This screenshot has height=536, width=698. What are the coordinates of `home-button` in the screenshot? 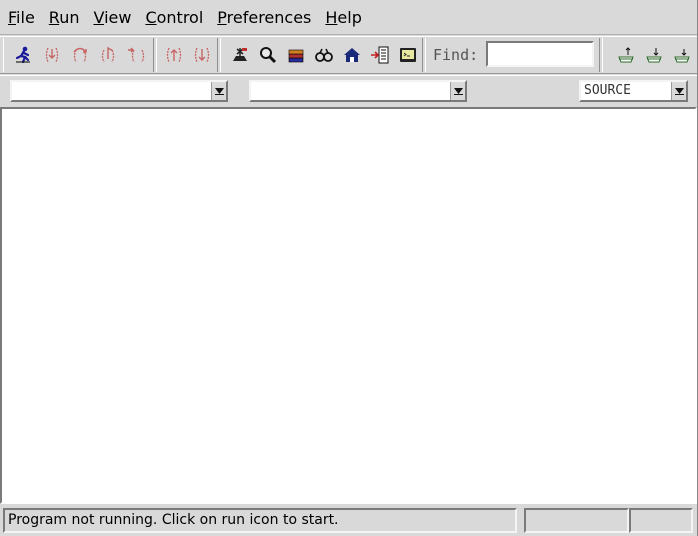 It's located at (352, 55).